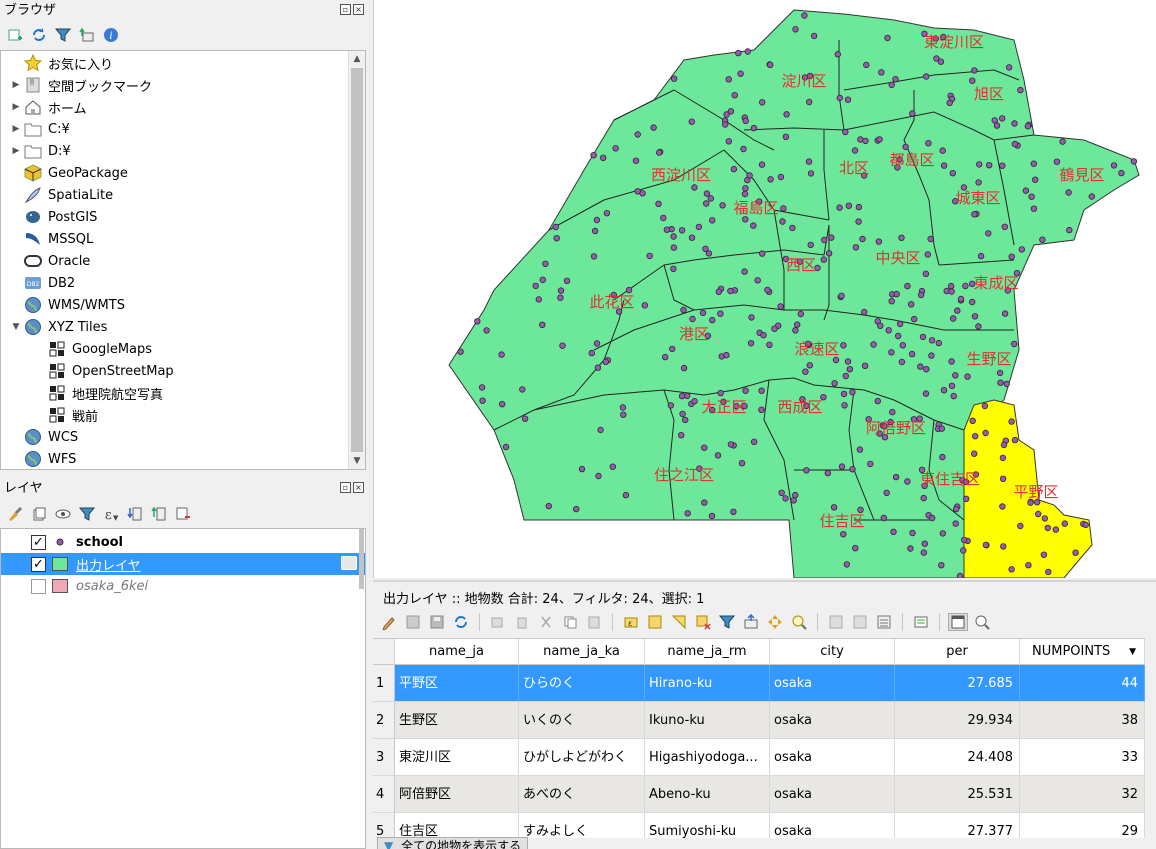  I want to click on browser-item: ▶ ホーム, so click(44, 107).